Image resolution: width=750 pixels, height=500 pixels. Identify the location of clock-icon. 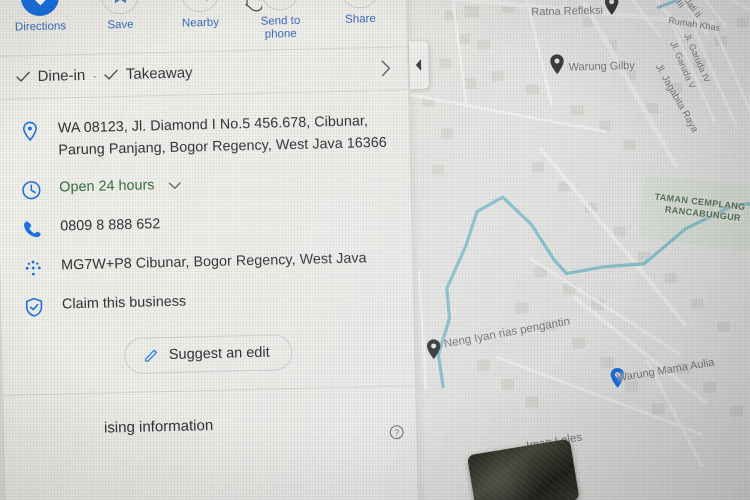
(31, 190).